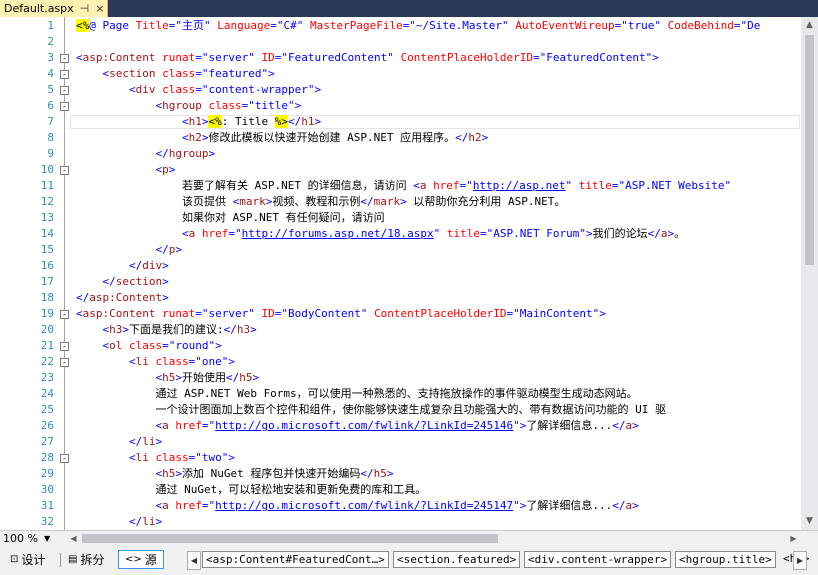 Image resolution: width=818 pixels, height=575 pixels. I want to click on view-divider, so click(60, 560).